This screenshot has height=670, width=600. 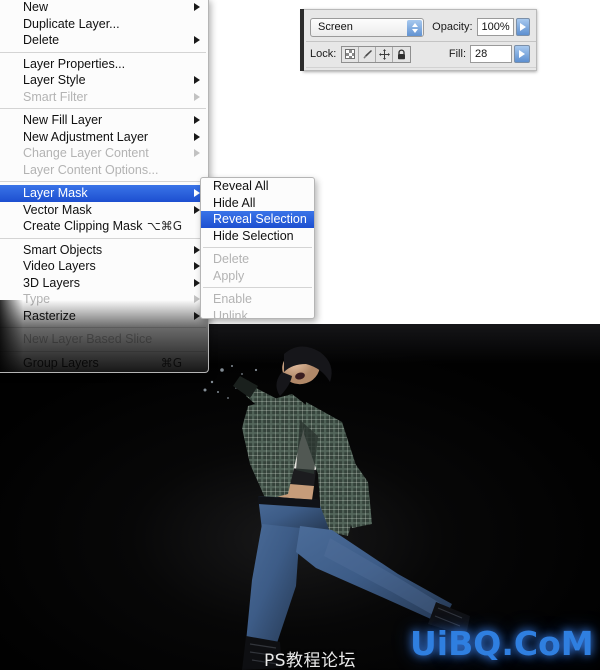 What do you see at coordinates (86, 153) in the screenshot?
I see `menu-item-label: Change Layer Content` at bounding box center [86, 153].